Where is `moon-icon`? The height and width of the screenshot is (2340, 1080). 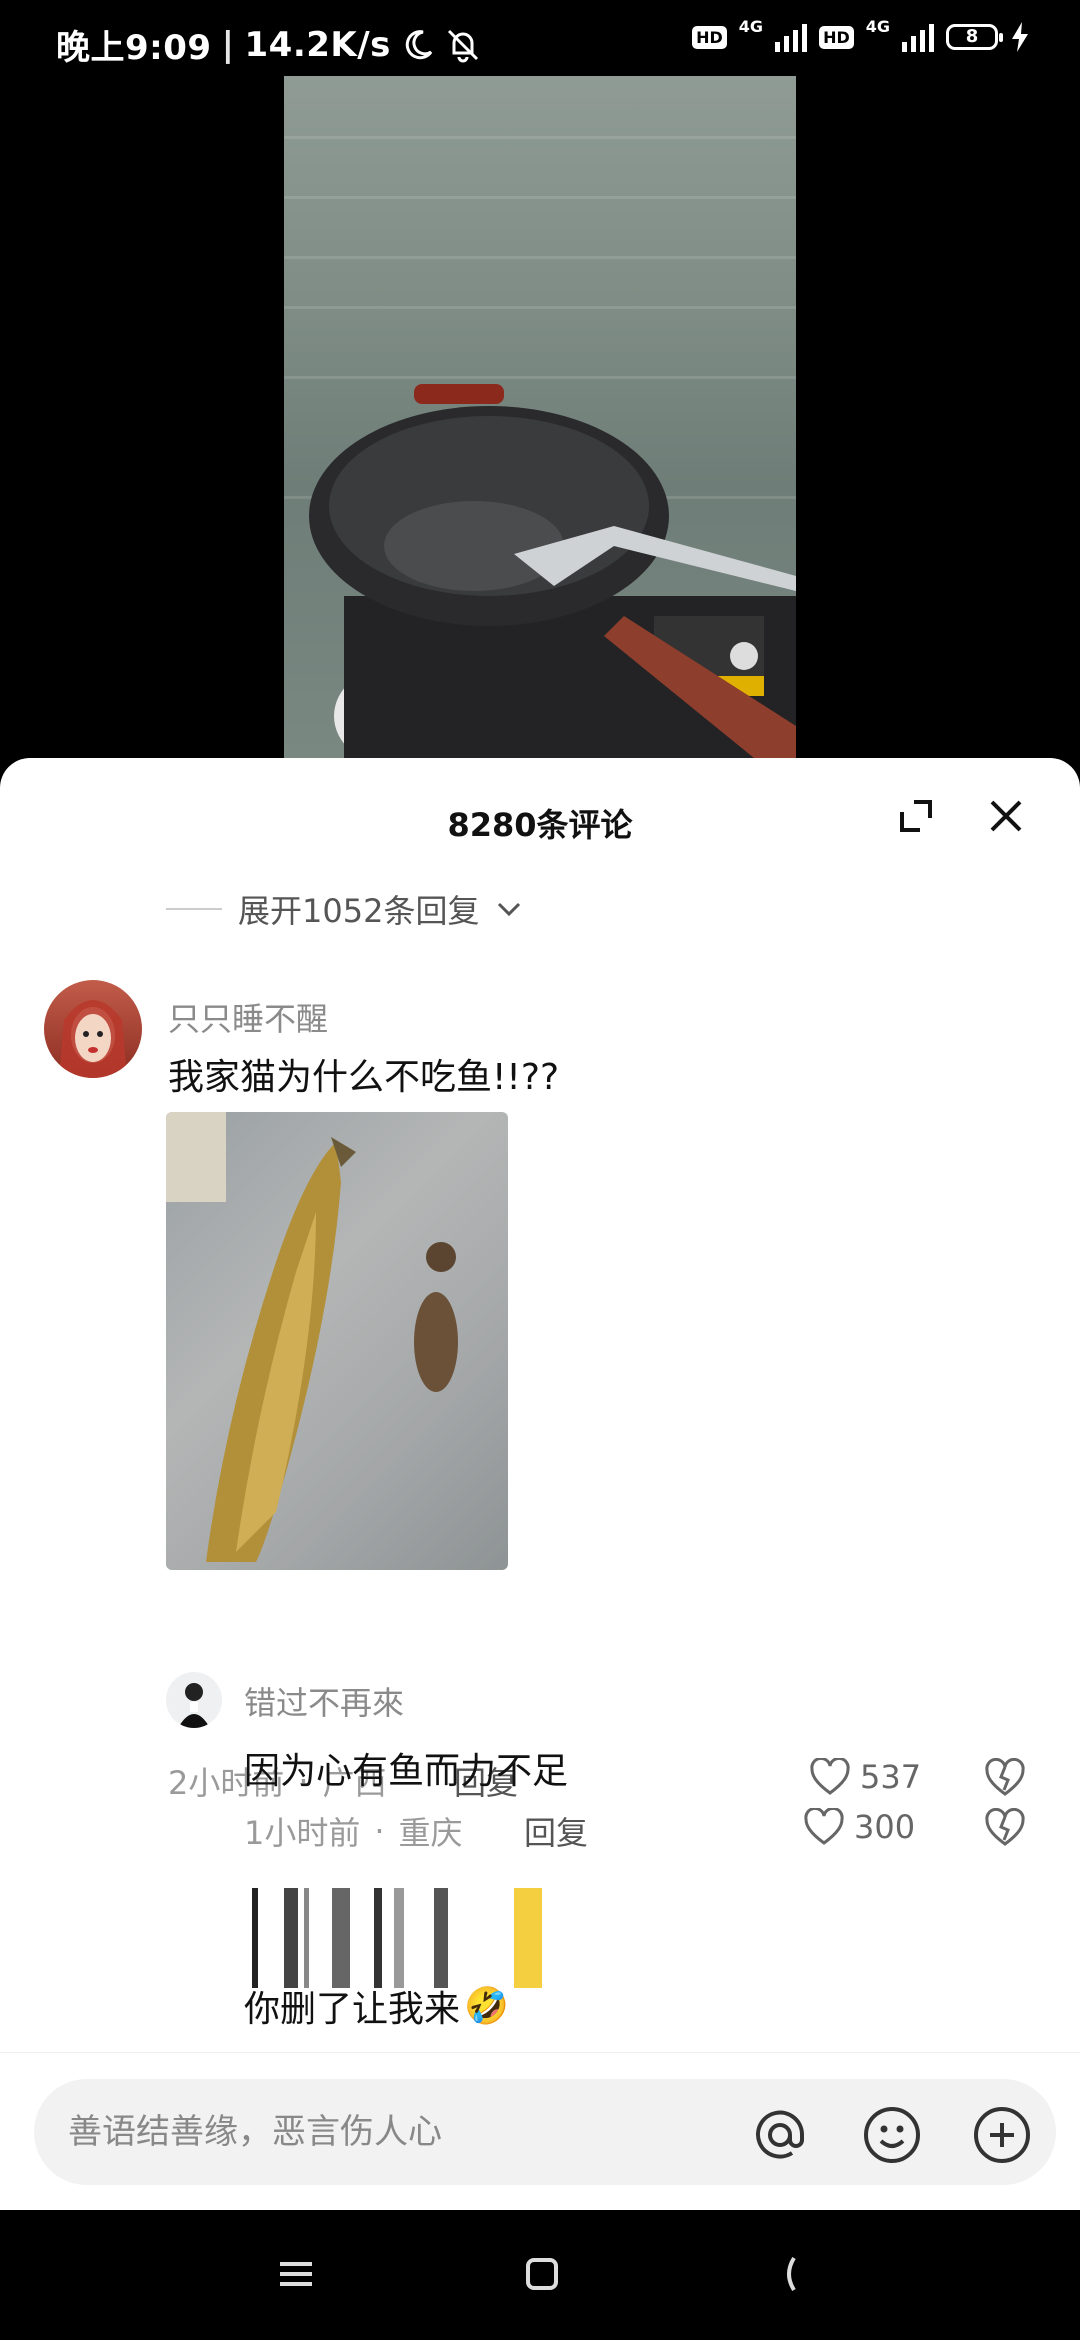 moon-icon is located at coordinates (419, 44).